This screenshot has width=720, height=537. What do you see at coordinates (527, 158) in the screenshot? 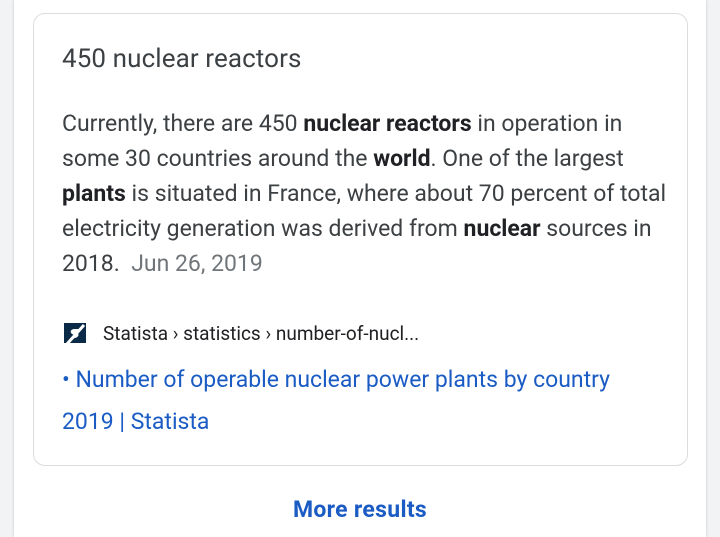
I see `snippet-text-part: . One of the largest` at bounding box center [527, 158].